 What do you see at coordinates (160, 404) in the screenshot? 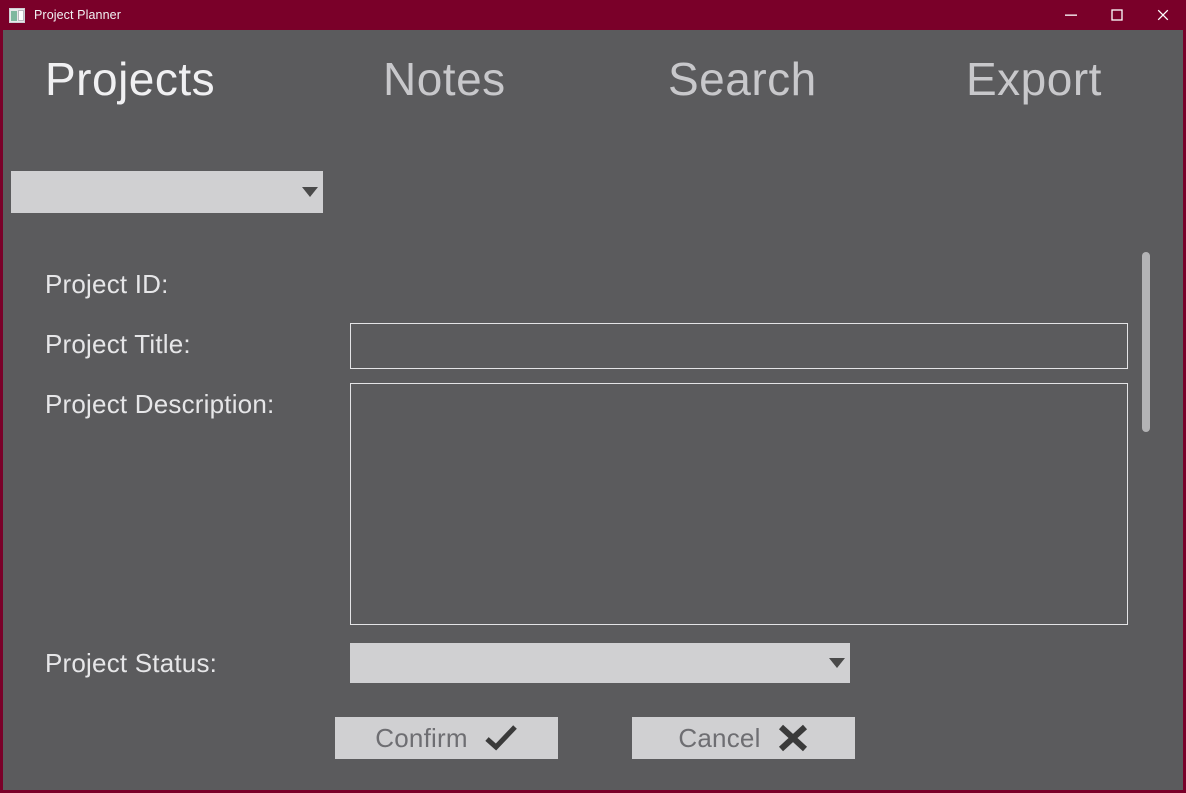
I see `label-project-description: Project Description:` at bounding box center [160, 404].